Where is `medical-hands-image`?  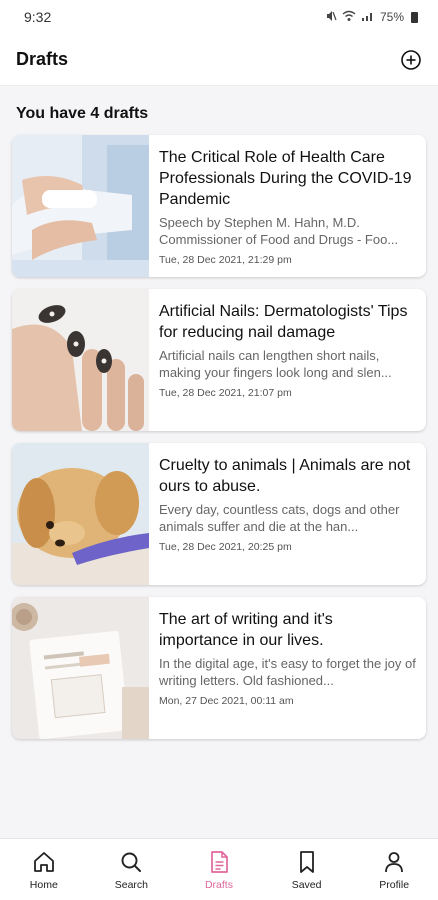 medical-hands-image is located at coordinates (80, 206).